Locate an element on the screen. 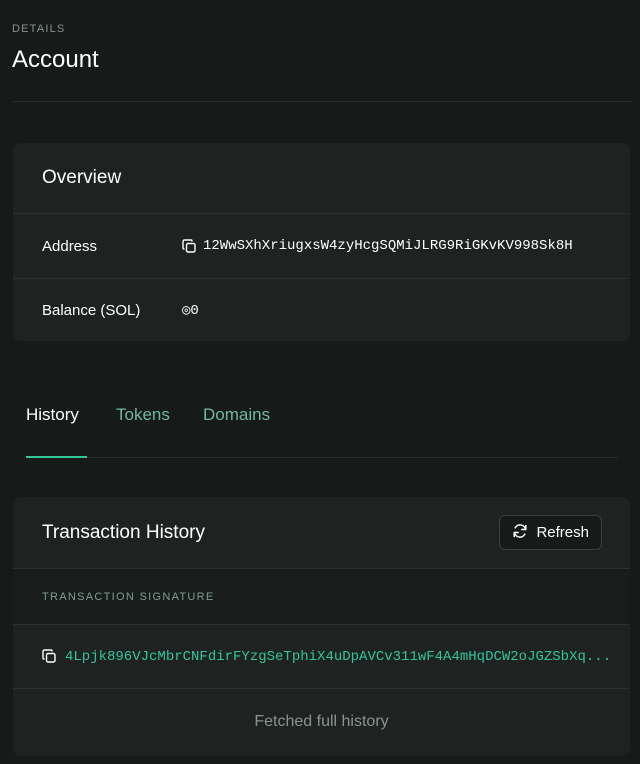 This screenshot has width=640, height=764. tab-history: History is located at coordinates (52, 415).